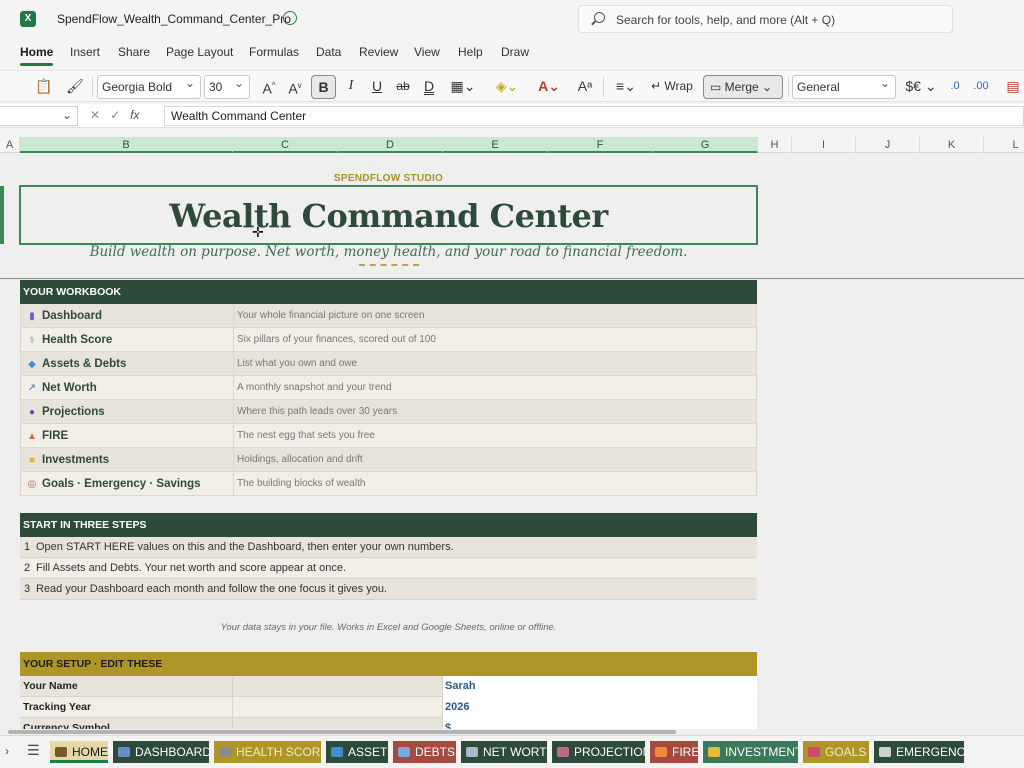 The height and width of the screenshot is (768, 1024). Describe the element at coordinates (267, 752) in the screenshot. I see `sheet-tab-health-score: HEALTH SCORE` at that location.